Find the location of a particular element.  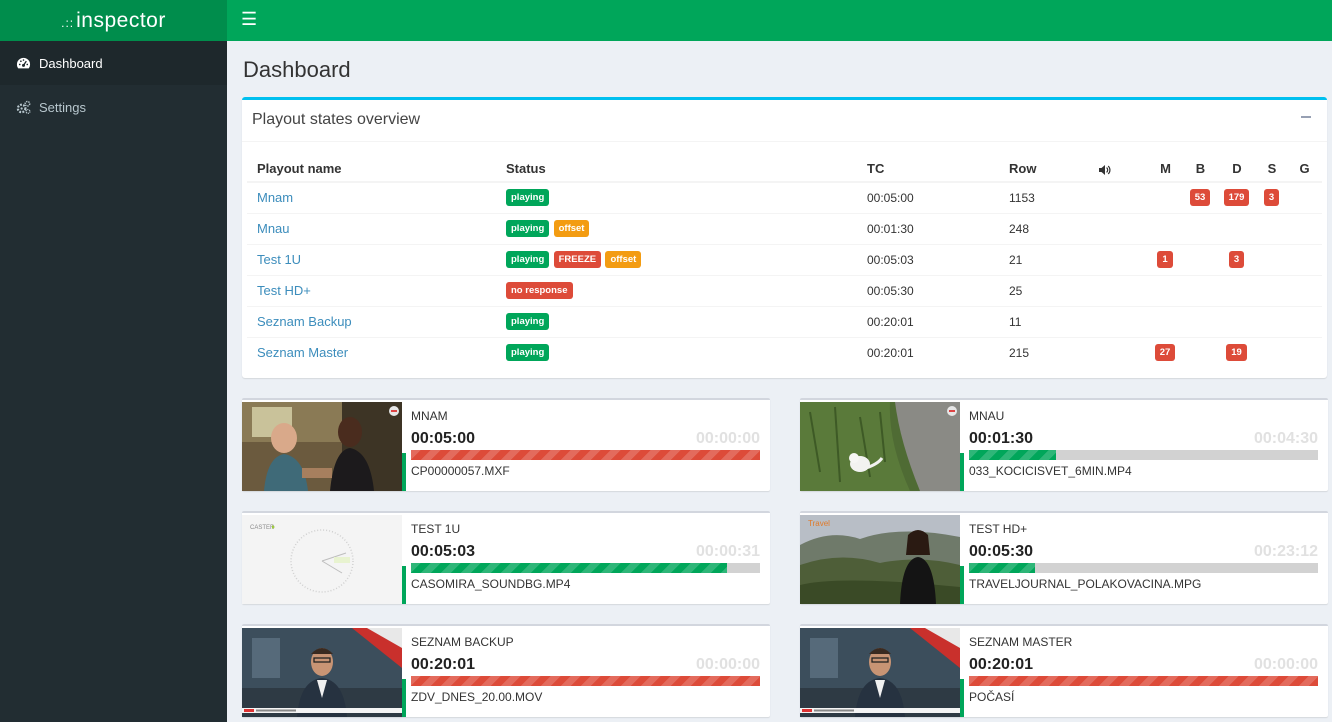

table-row: Seznam Backup playing 00:20:01 11 is located at coordinates (784, 321).